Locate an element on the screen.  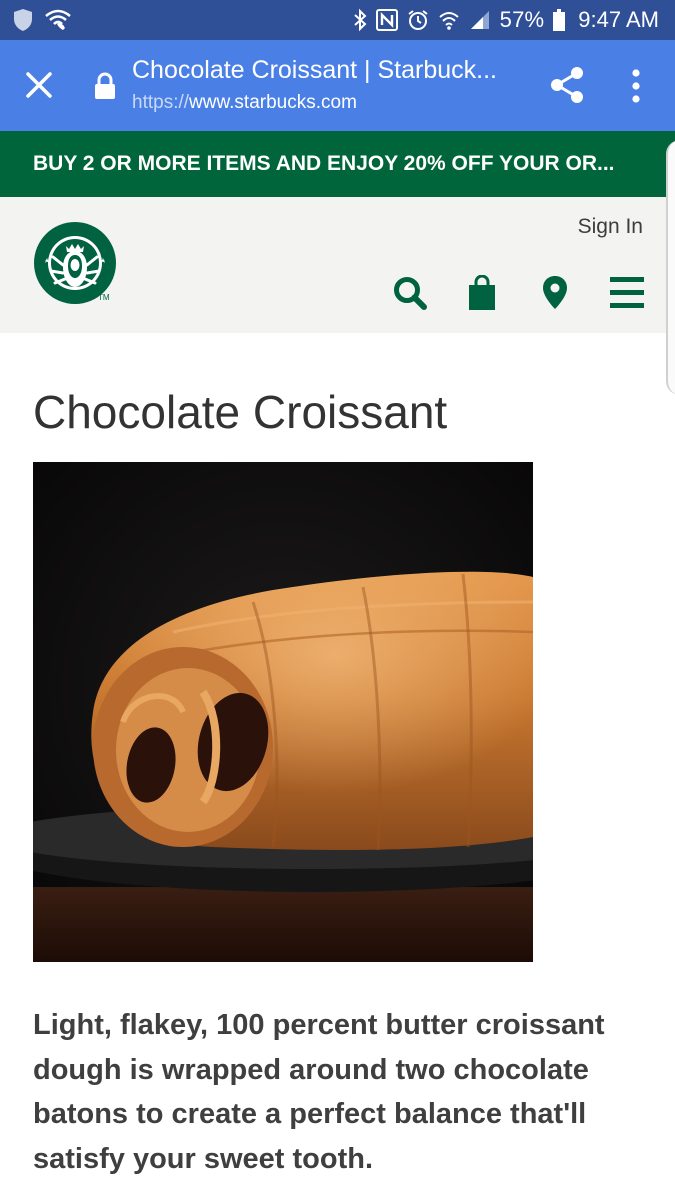
url-host: www.starbucks.com is located at coordinates (273, 102).